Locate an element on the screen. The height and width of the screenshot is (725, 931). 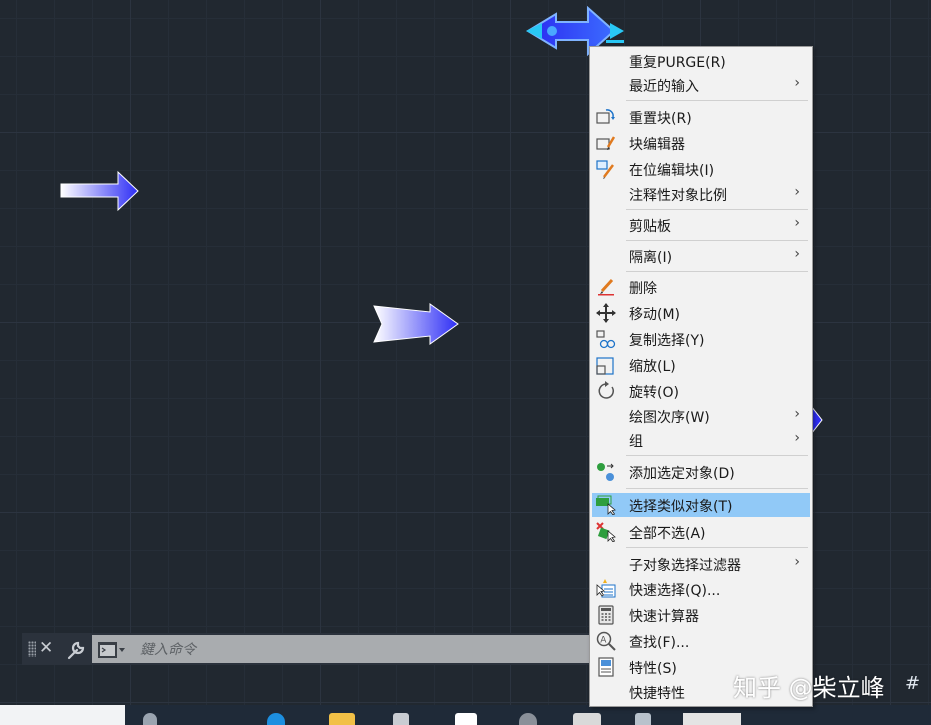
grip-handle-icon is located at coordinates (32, 649).